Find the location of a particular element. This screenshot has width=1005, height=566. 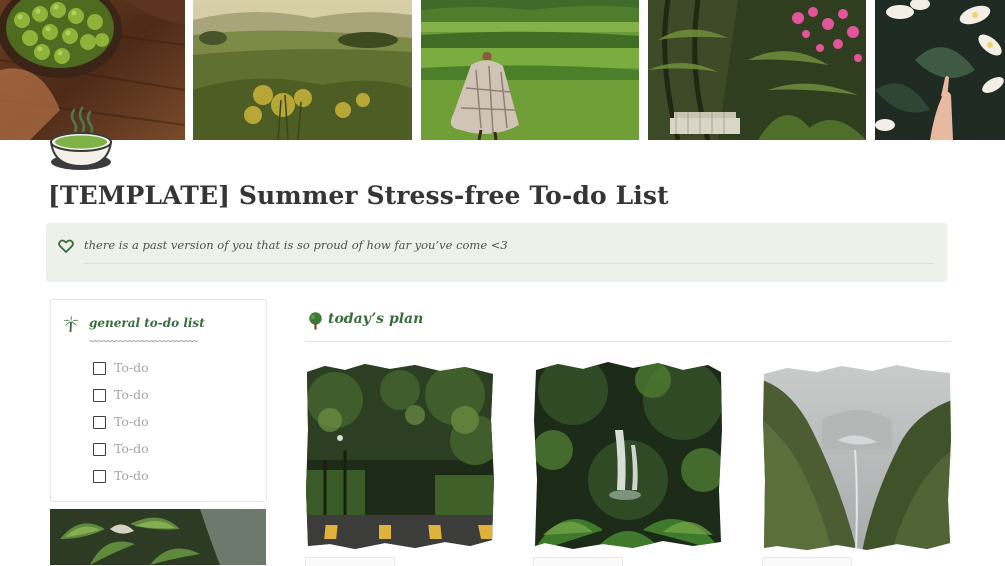

plant-photo is located at coordinates (158, 537).